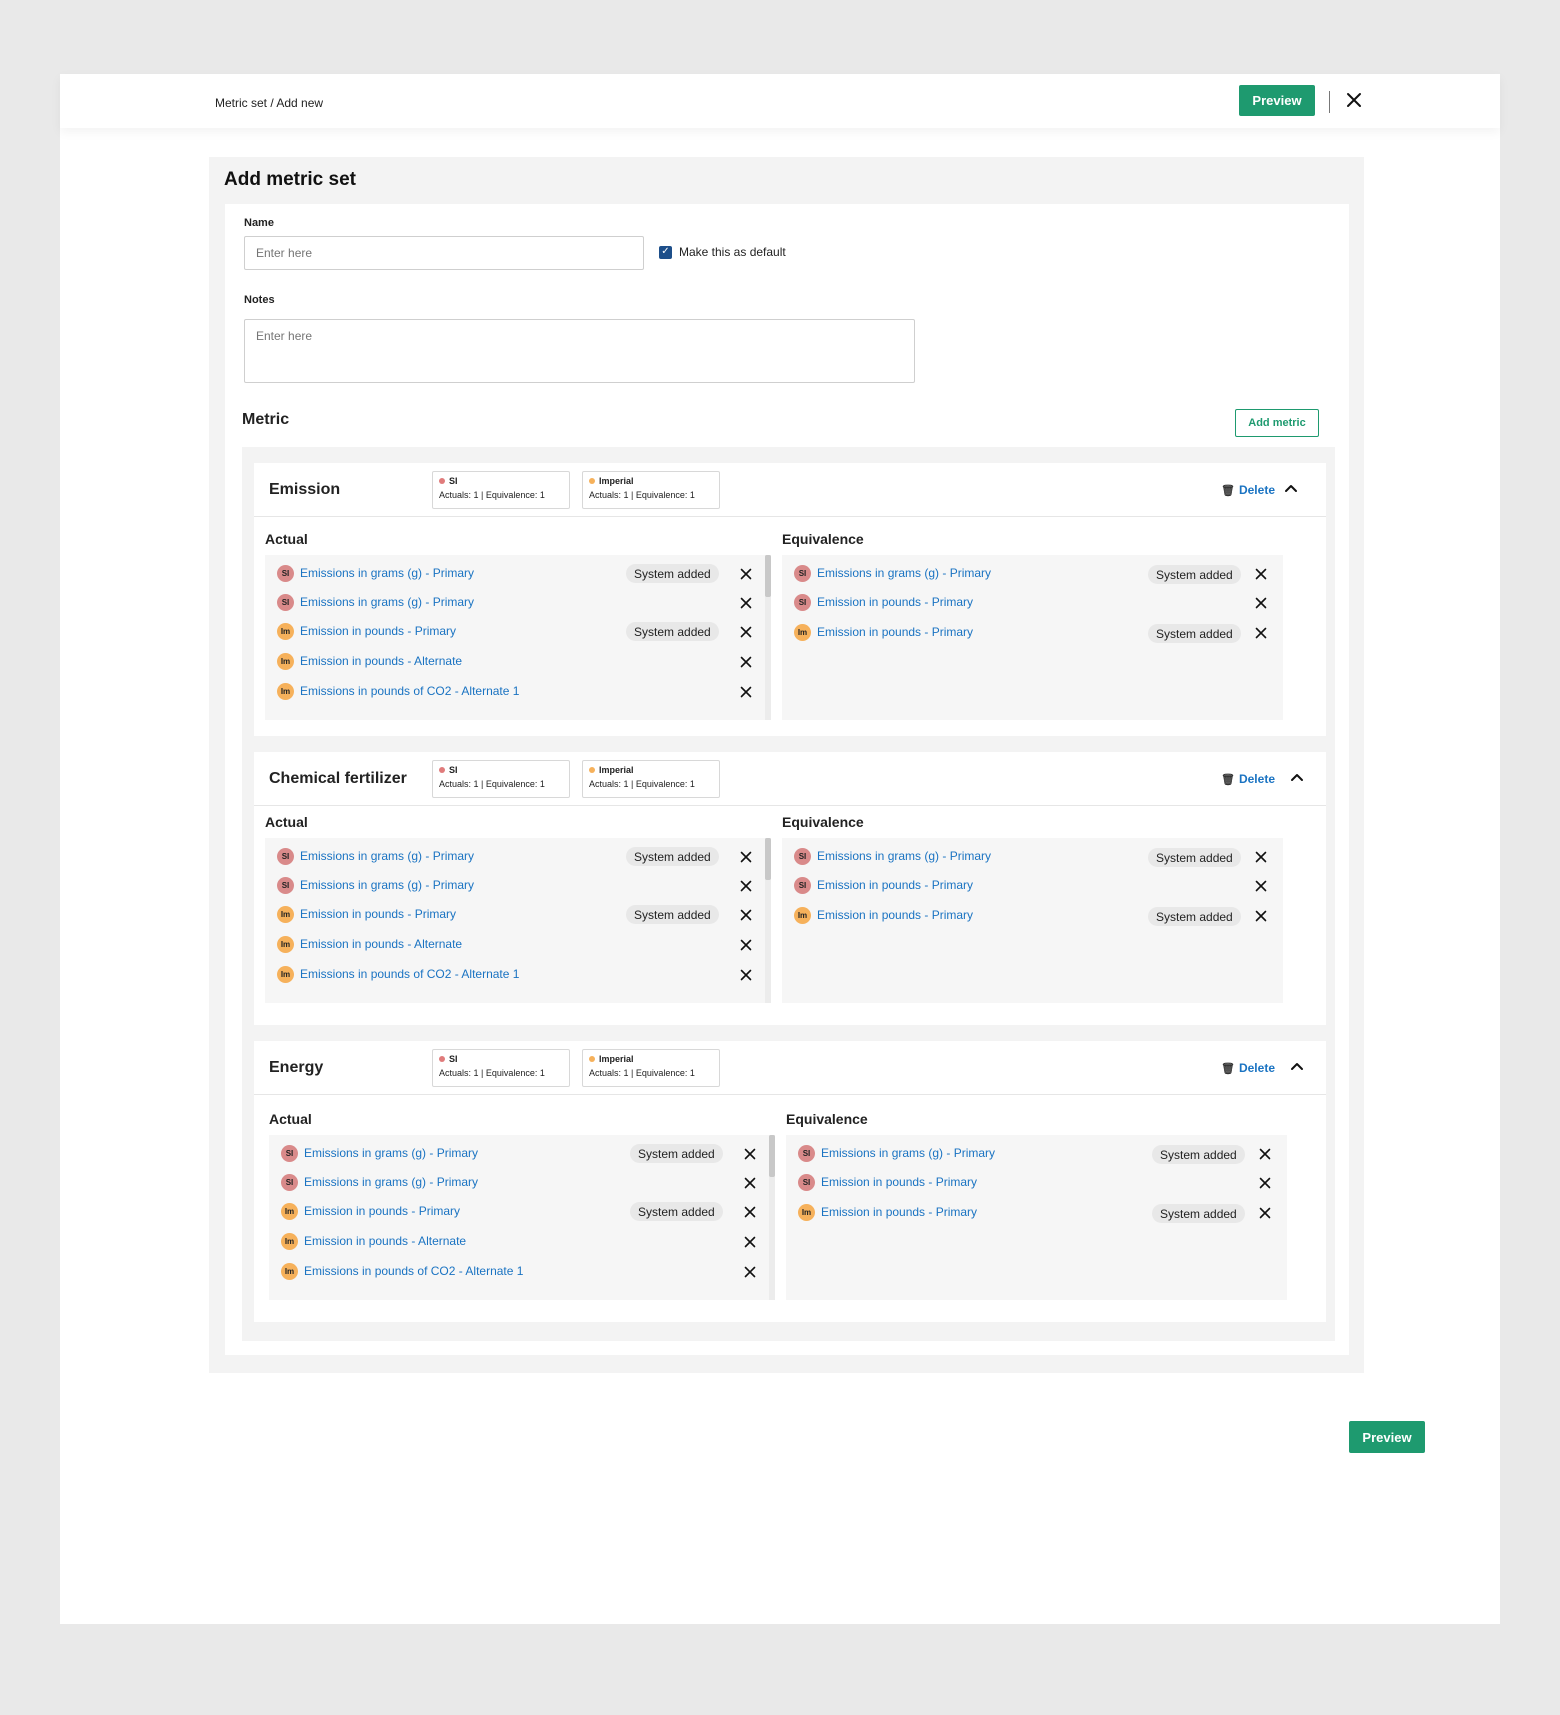  I want to click on notes-input, so click(579, 351).